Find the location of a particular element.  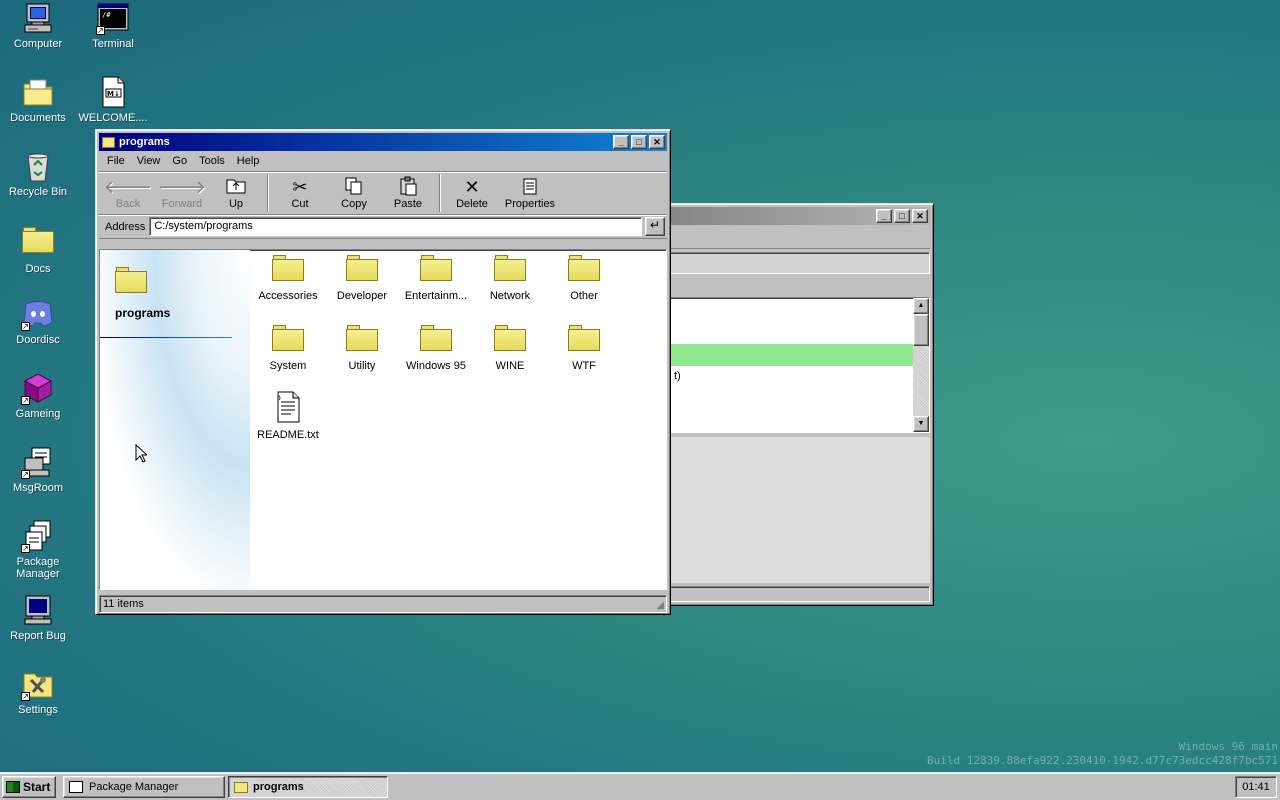

menu-tools: Tools is located at coordinates (212, 161).